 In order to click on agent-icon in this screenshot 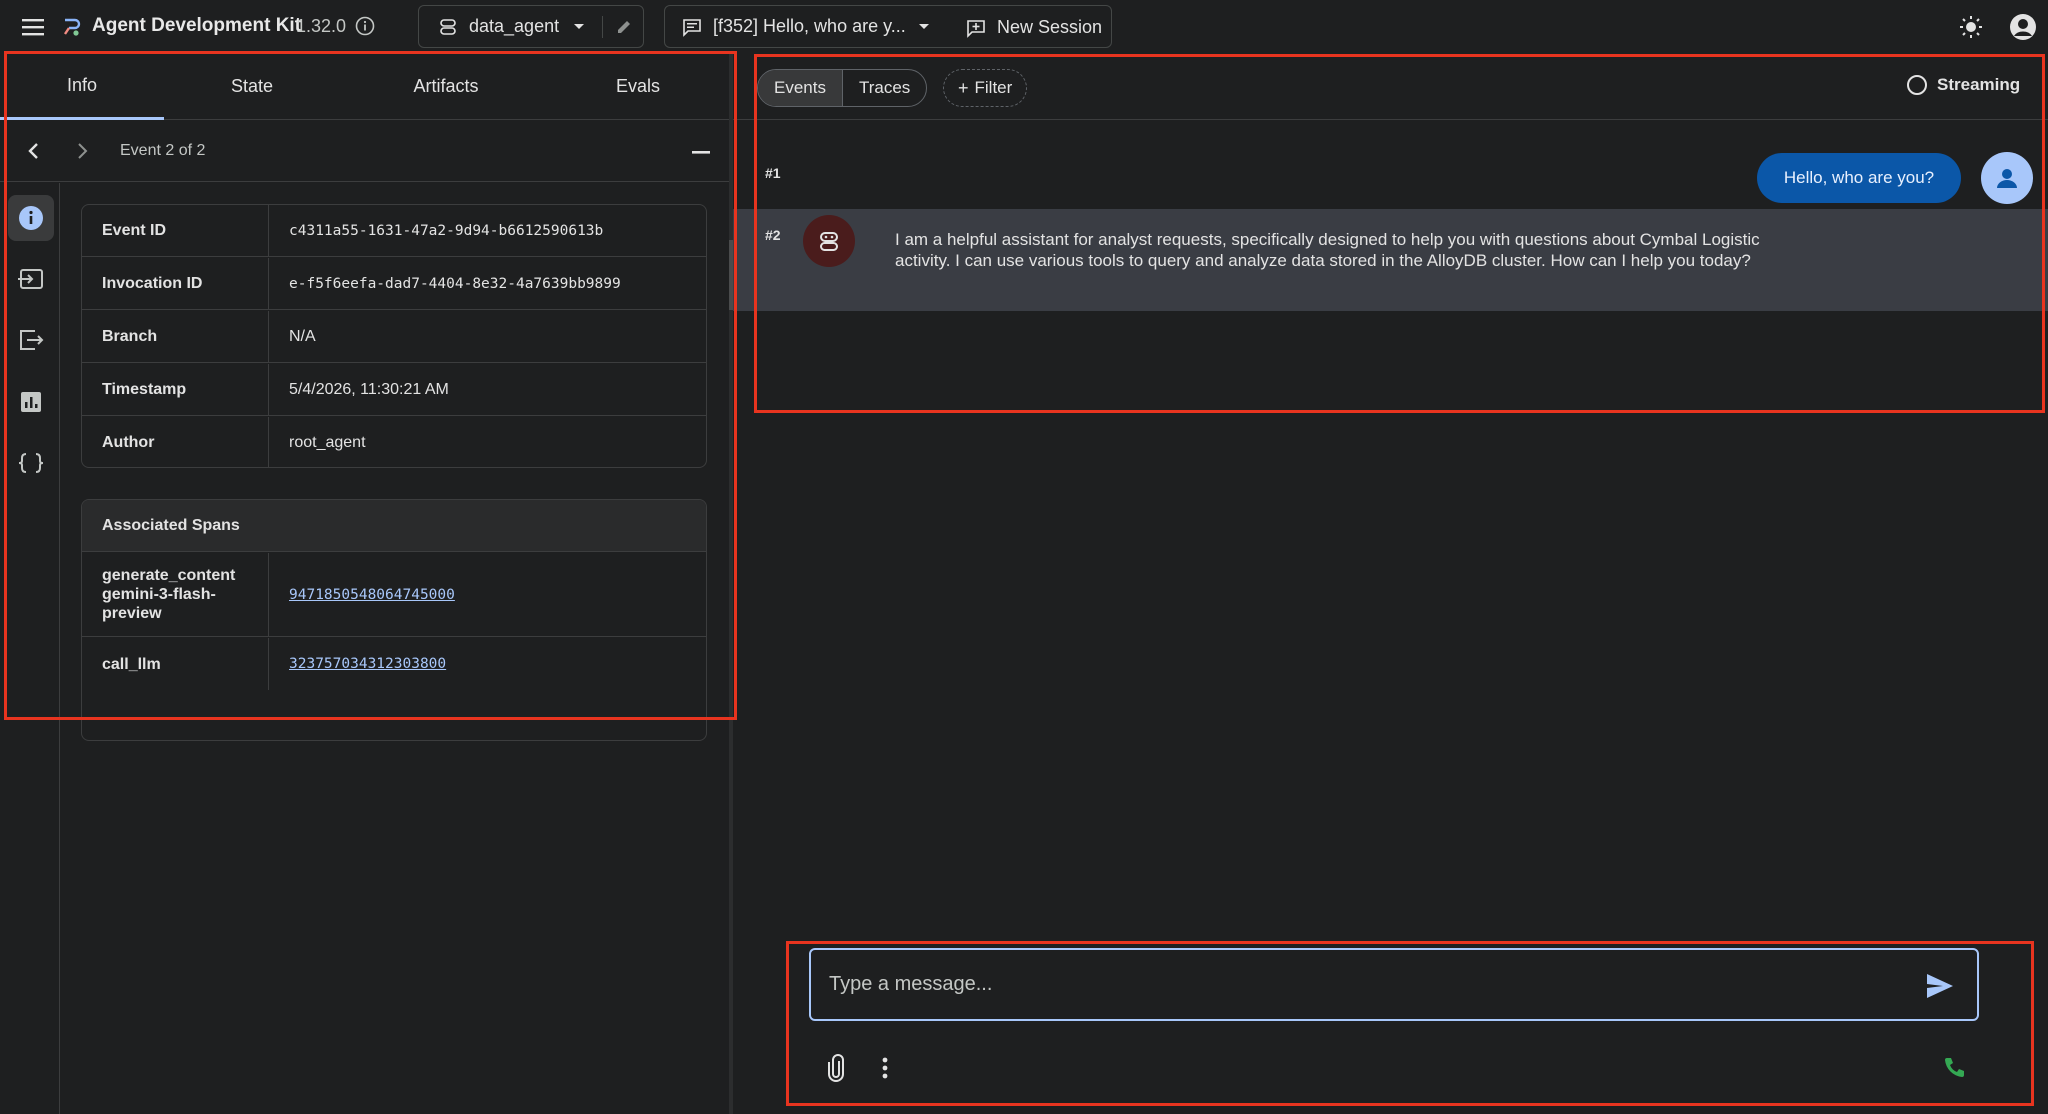, I will do `click(448, 27)`.